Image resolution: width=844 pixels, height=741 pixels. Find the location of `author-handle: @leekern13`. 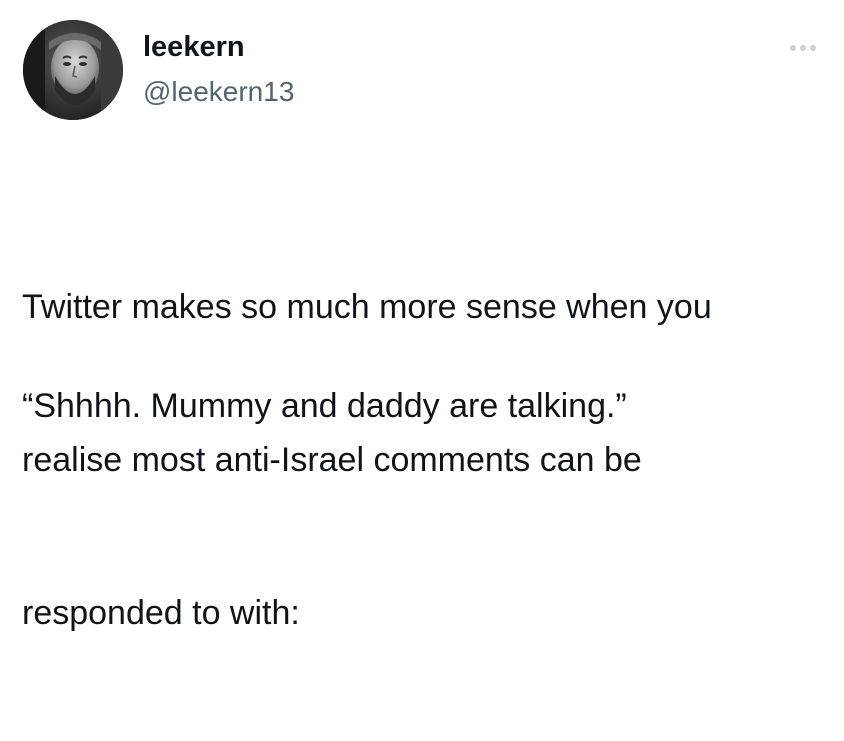

author-handle: @leekern13 is located at coordinates (218, 92).